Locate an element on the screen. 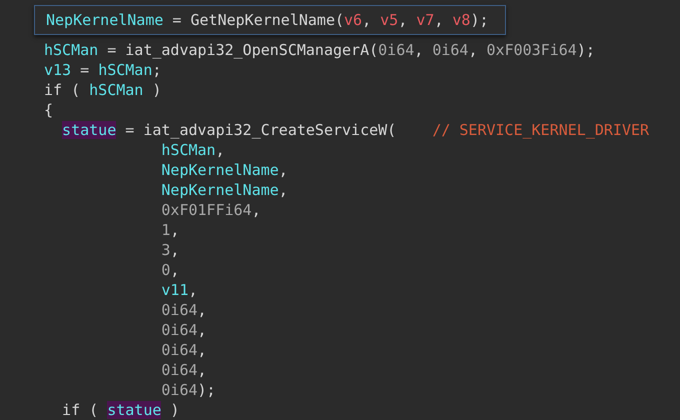 Image resolution: width=680 pixels, height=420 pixels. code-line: hSCMan = iat_advapi32_OpenSCManagerA(0i64, 0i64, 0xF003Fi64); is located at coordinates (319, 50).